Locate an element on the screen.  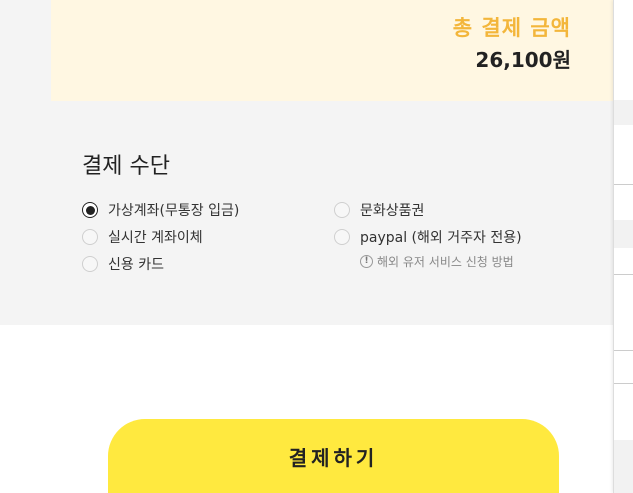
radio-culture-giftcard is located at coordinates (342, 210).